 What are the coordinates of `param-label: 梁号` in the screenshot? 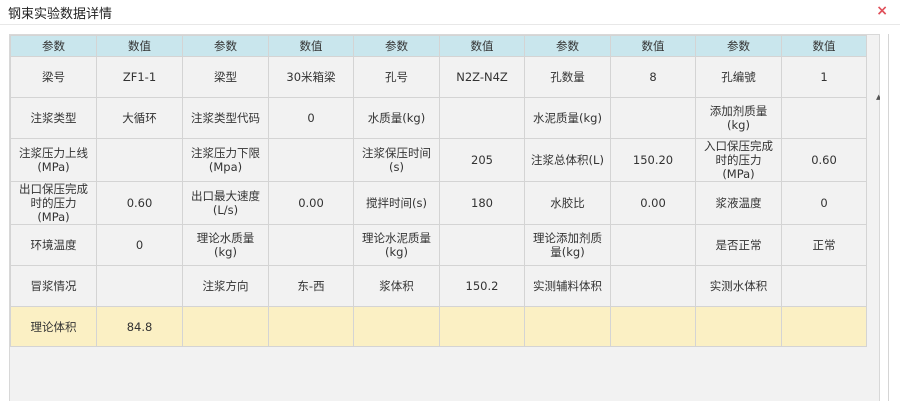 It's located at (53, 77).